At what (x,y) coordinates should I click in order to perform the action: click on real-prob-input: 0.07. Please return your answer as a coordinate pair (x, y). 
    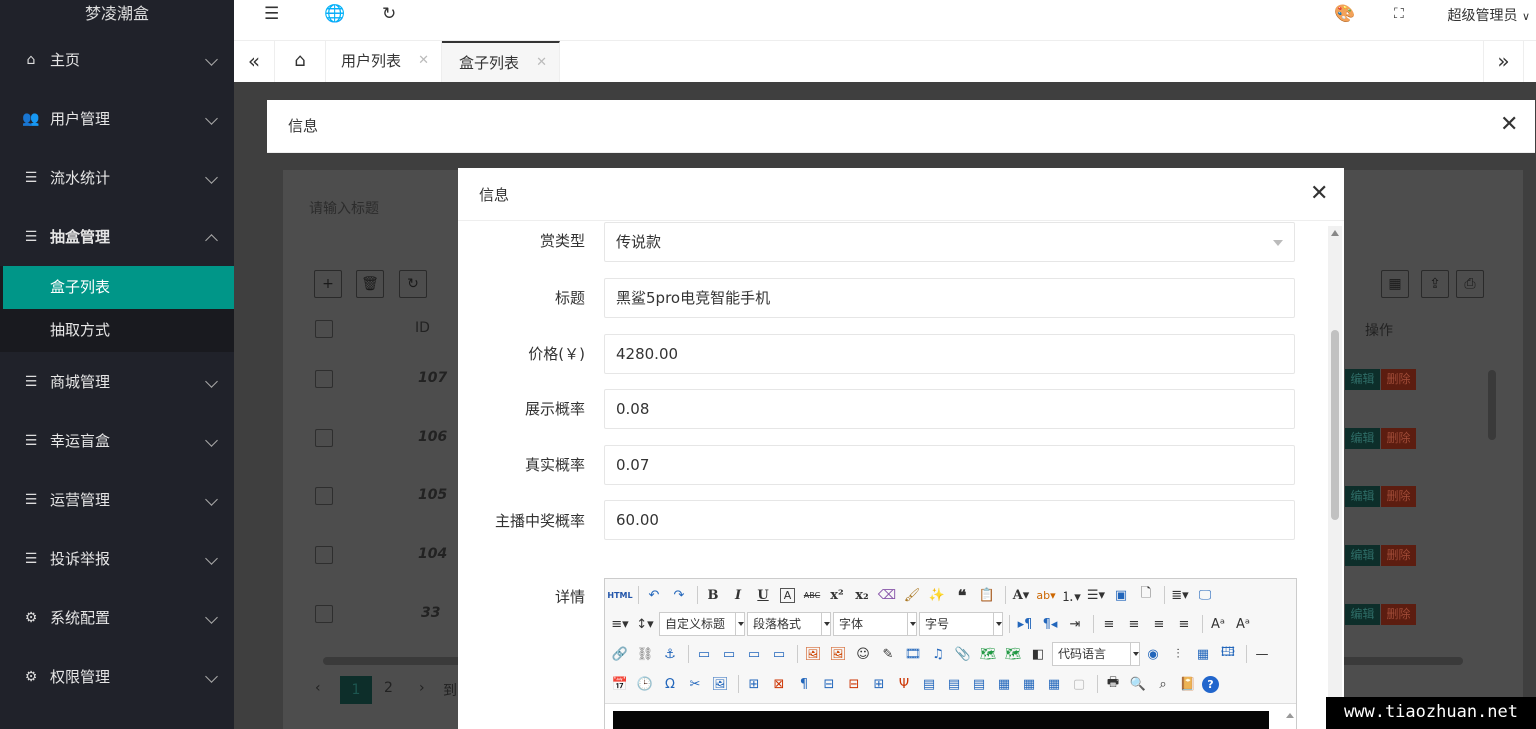
    Looking at the image, I should click on (949, 465).